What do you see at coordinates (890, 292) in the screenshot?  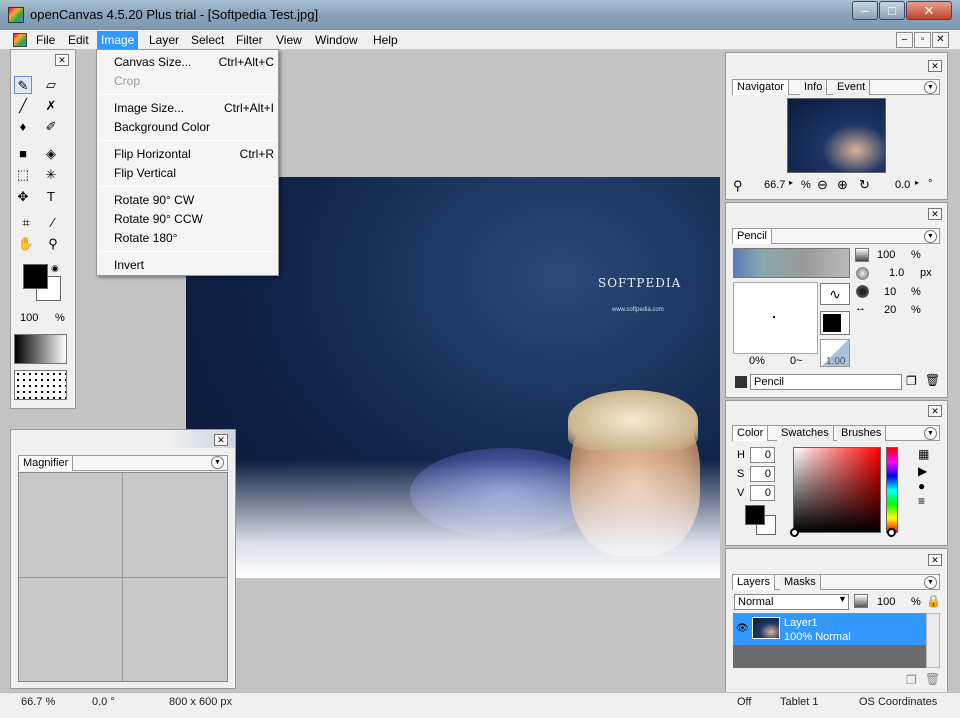 I see `brush-hardness-value: 10` at bounding box center [890, 292].